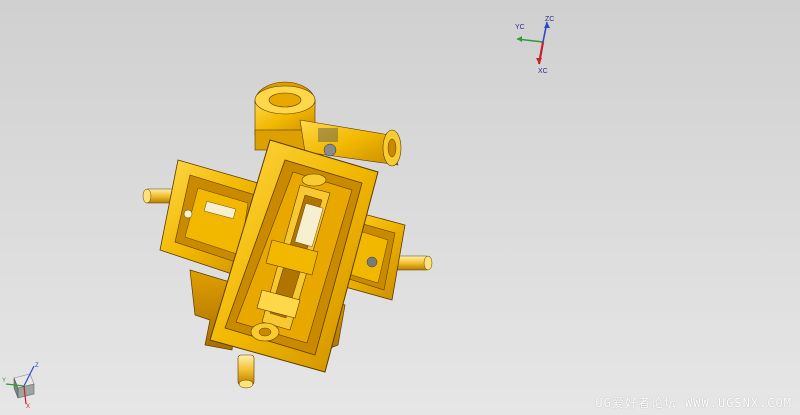 The width and height of the screenshot is (800, 415). I want to click on view-triad-icon: Z Y X, so click(24, 384).